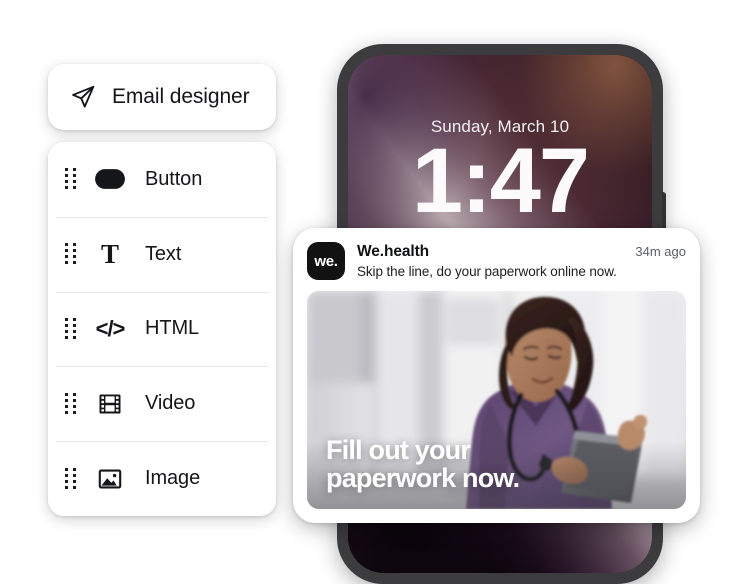 The width and height of the screenshot is (750, 584). Describe the element at coordinates (660, 251) in the screenshot. I see `notification-timestamp: 34m ago` at that location.